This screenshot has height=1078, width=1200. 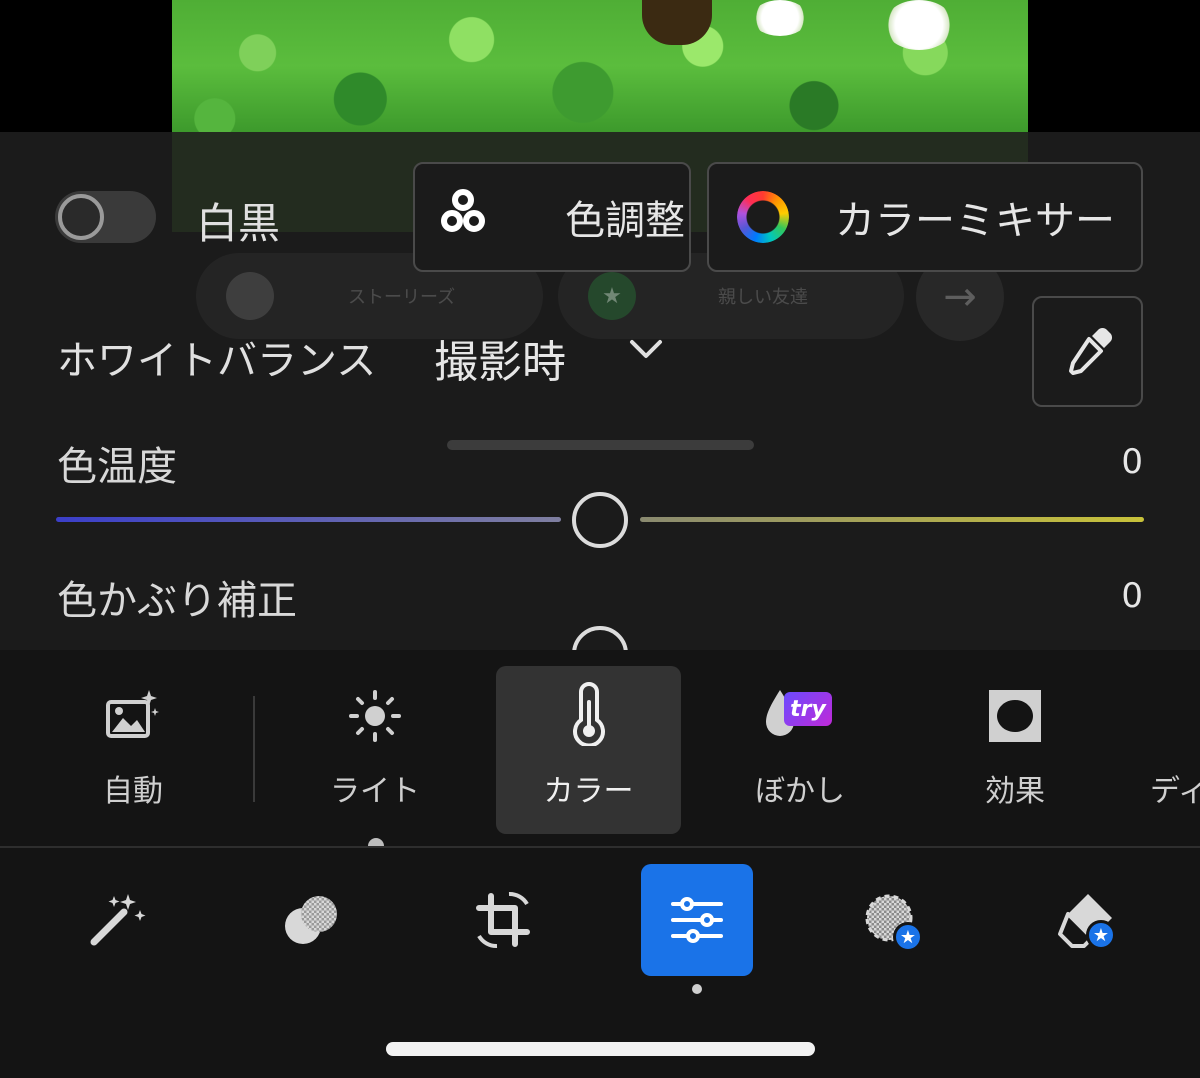 What do you see at coordinates (800, 750) in the screenshot?
I see `category-blur: try ぼかし` at bounding box center [800, 750].